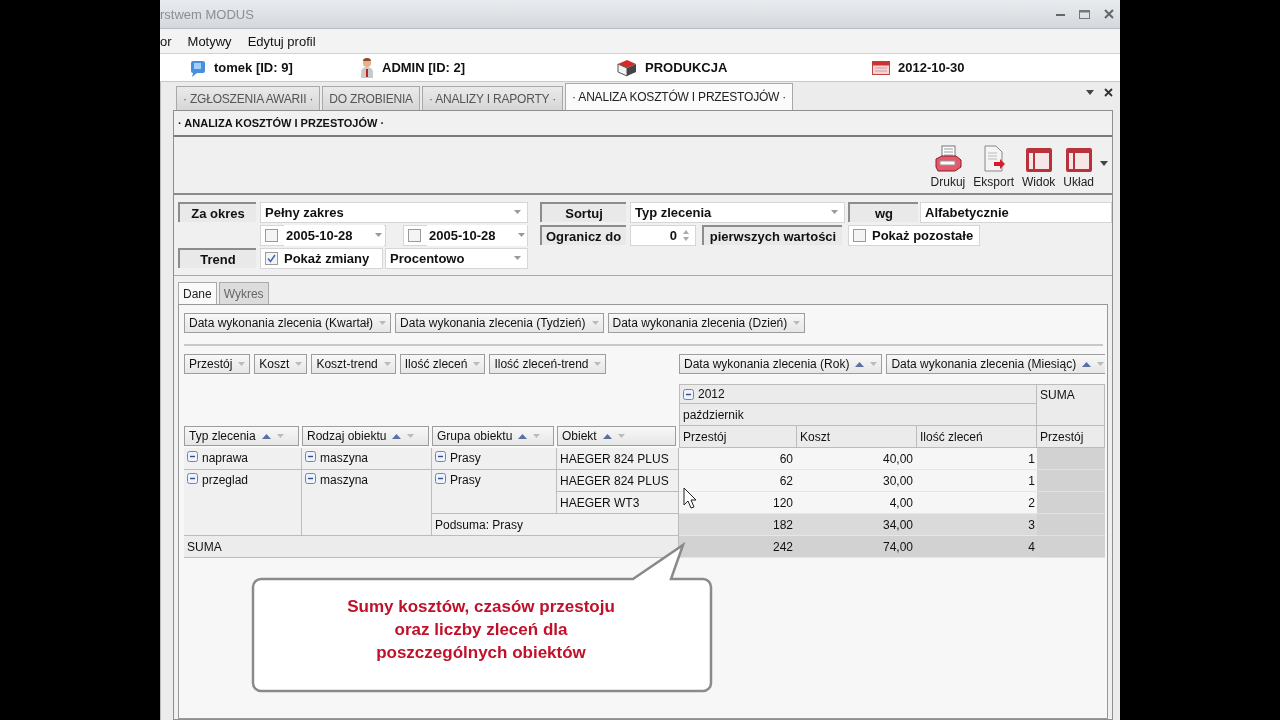  I want to click on field-button: Typ zlecenia, so click(241, 436).